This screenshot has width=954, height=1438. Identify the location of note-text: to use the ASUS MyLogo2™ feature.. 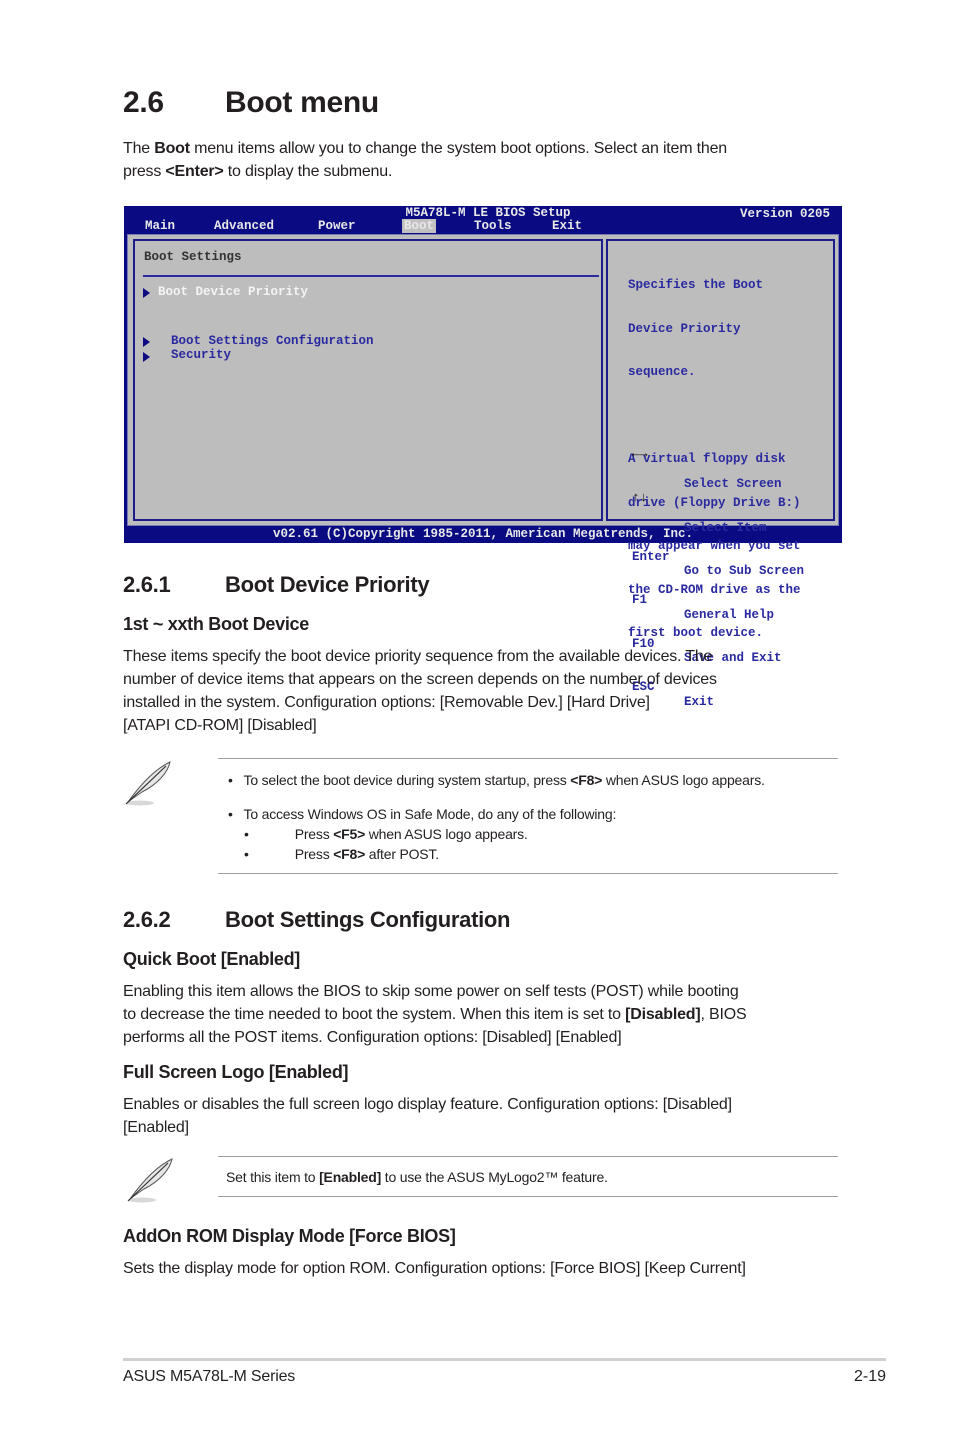
(494, 1177).